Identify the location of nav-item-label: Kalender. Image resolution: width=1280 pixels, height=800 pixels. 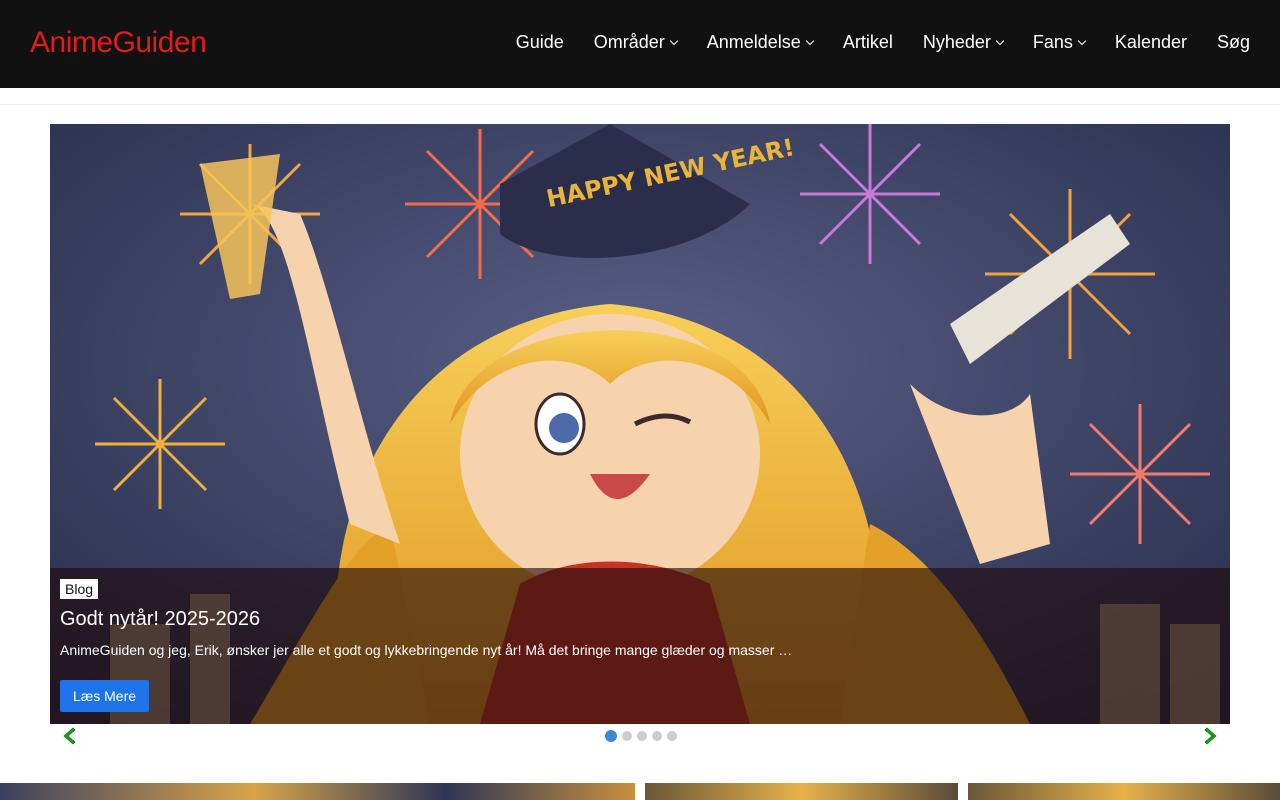
(1150, 42).